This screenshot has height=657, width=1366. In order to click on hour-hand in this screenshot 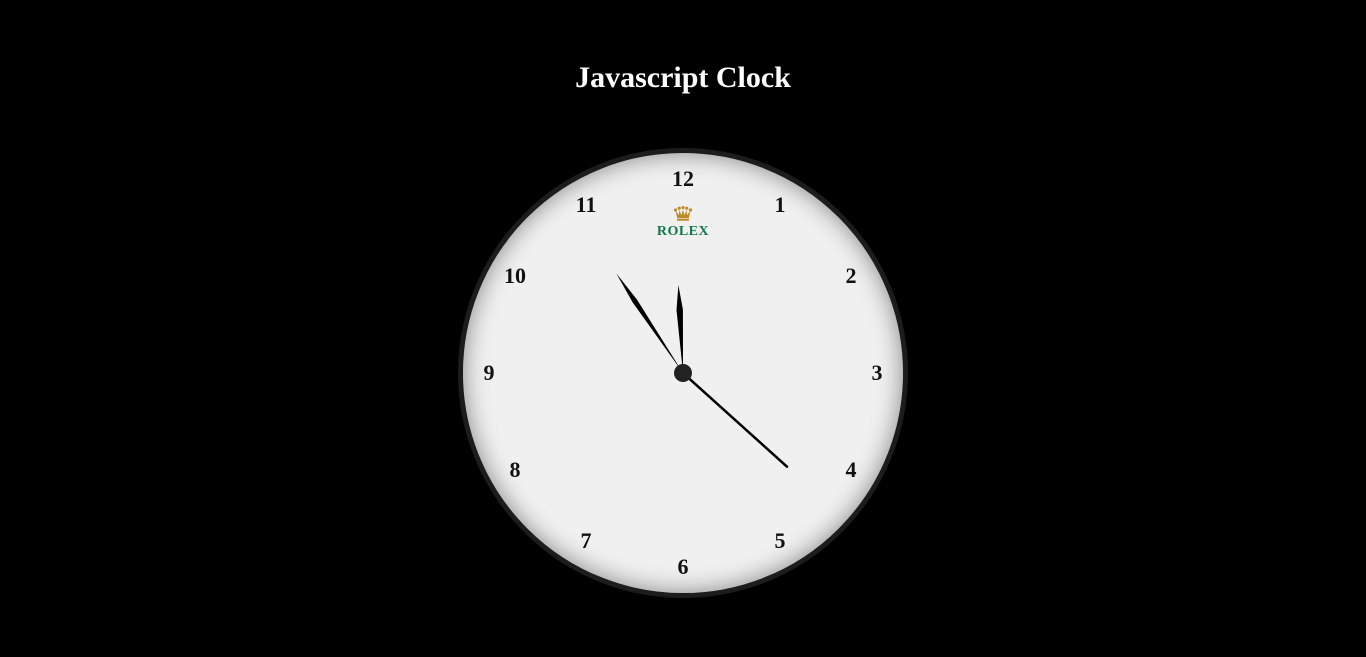, I will do `click(679, 329)`.